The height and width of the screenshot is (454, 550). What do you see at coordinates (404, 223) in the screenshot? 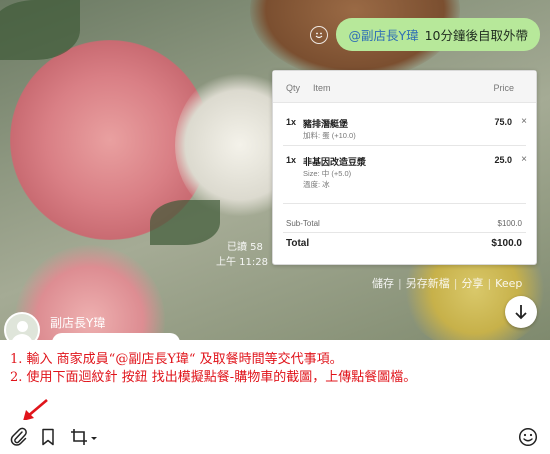
I see `subtotal-row: Sub-Total $100.0` at bounding box center [404, 223].